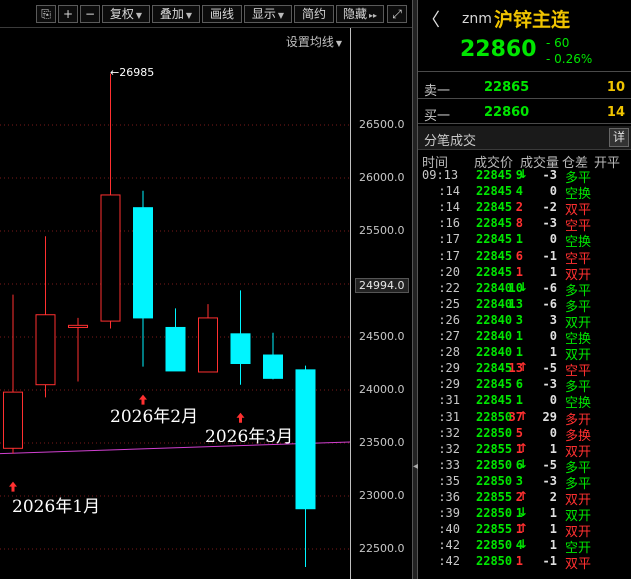  Describe the element at coordinates (449, 384) in the screenshot. I see `tick-time: :29` at that location.